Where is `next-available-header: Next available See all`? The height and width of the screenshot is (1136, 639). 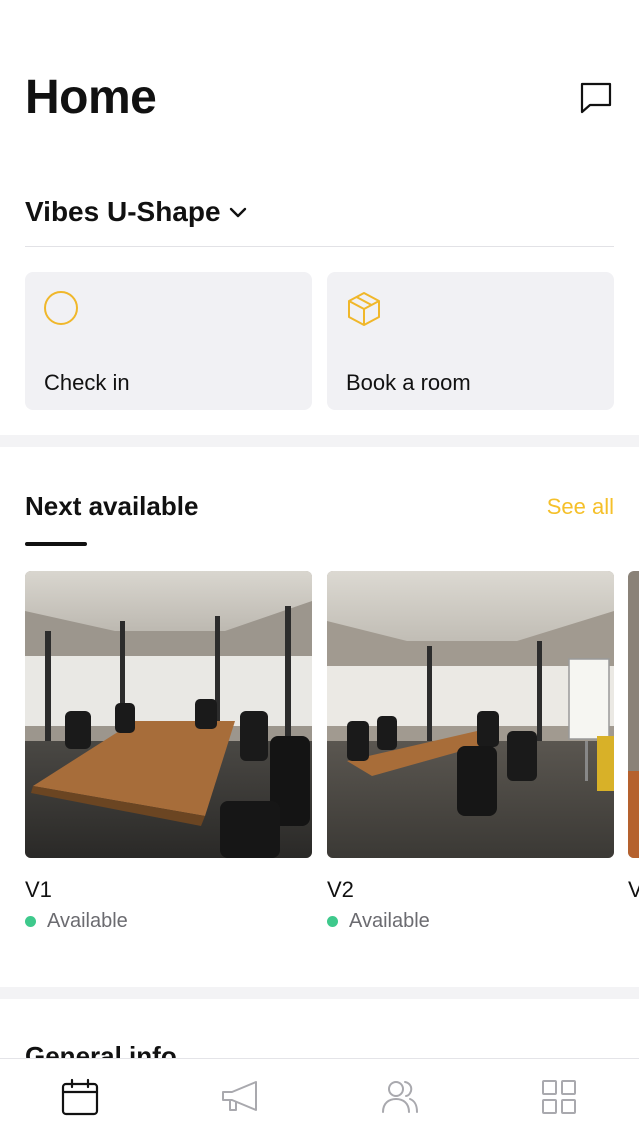
next-available-header: Next available See all is located at coordinates (319, 506).